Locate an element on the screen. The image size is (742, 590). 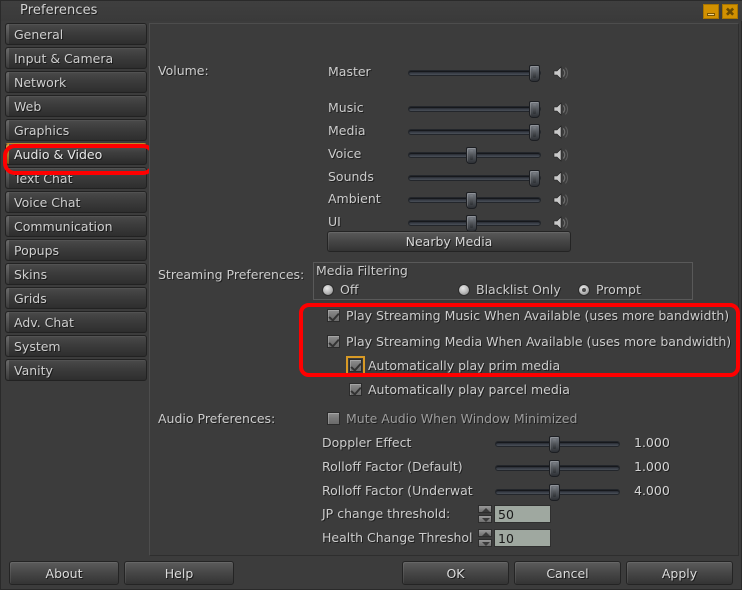
volume-slider-voice is located at coordinates (474, 155).